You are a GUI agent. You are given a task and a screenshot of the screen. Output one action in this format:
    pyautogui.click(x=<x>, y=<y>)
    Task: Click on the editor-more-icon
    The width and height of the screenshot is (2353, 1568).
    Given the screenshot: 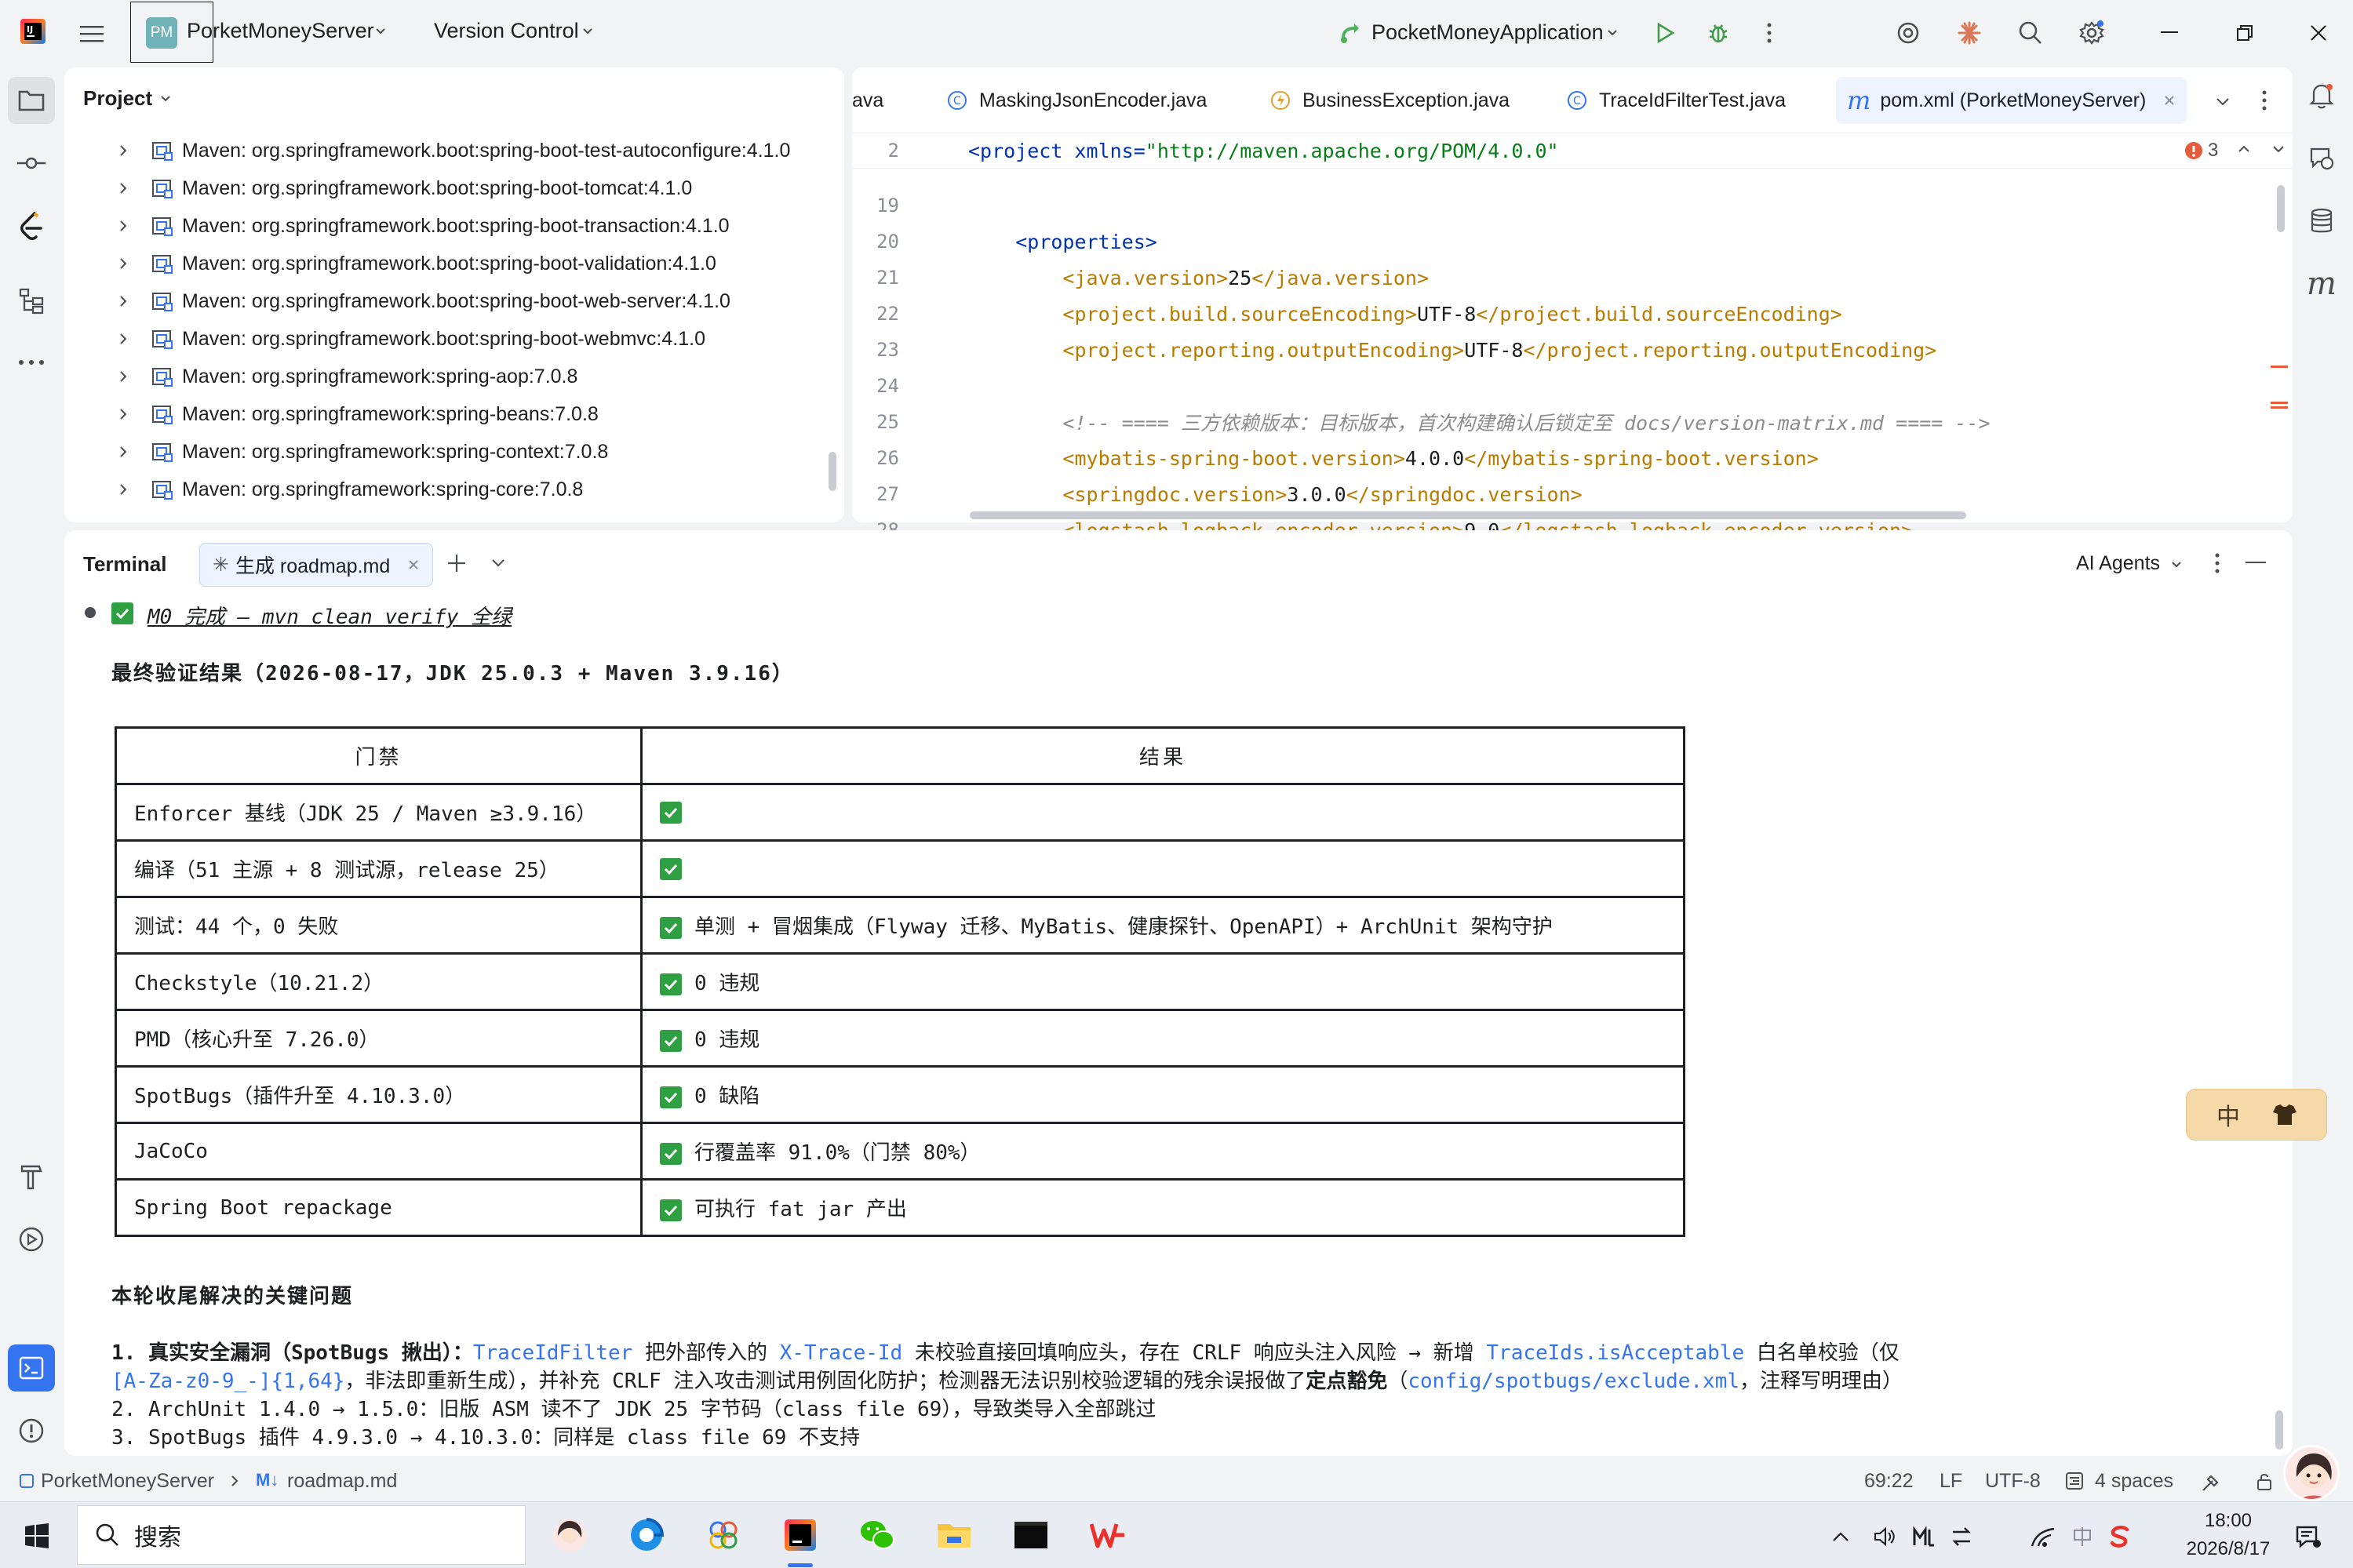 What is the action you would take?
    pyautogui.click(x=2264, y=100)
    